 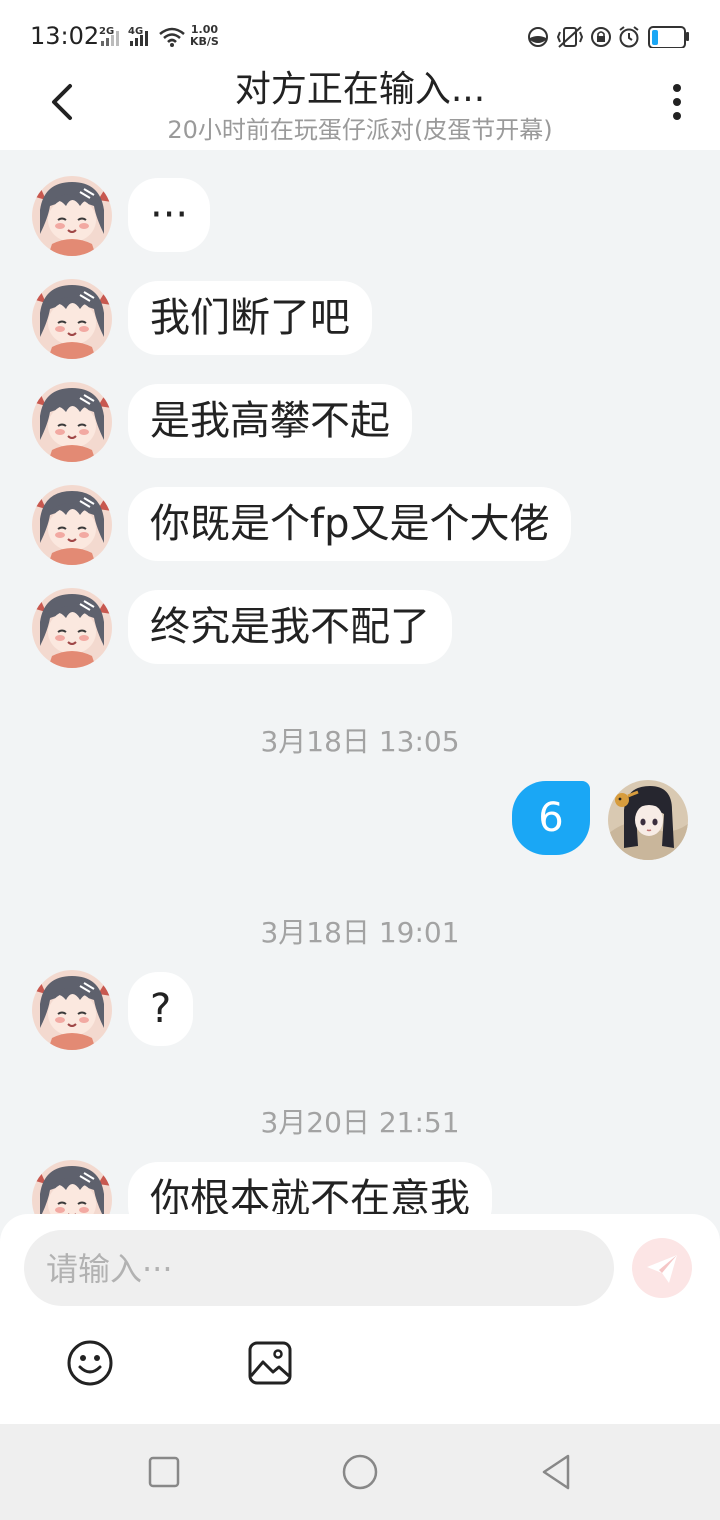 I want to click on message-bubble-incoming: 是我高攀不起, so click(x=270, y=421).